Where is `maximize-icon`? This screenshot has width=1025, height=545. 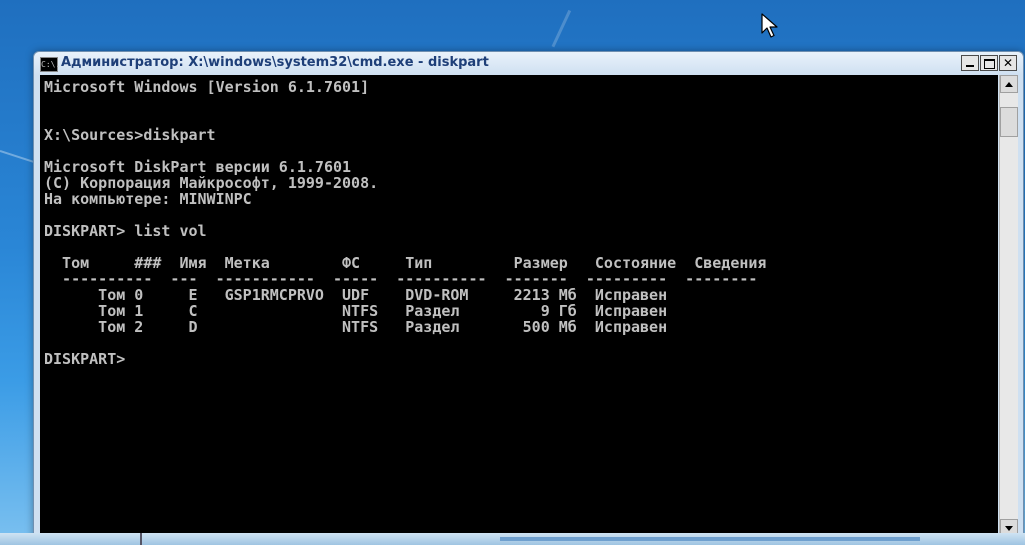
maximize-icon is located at coordinates (989, 64).